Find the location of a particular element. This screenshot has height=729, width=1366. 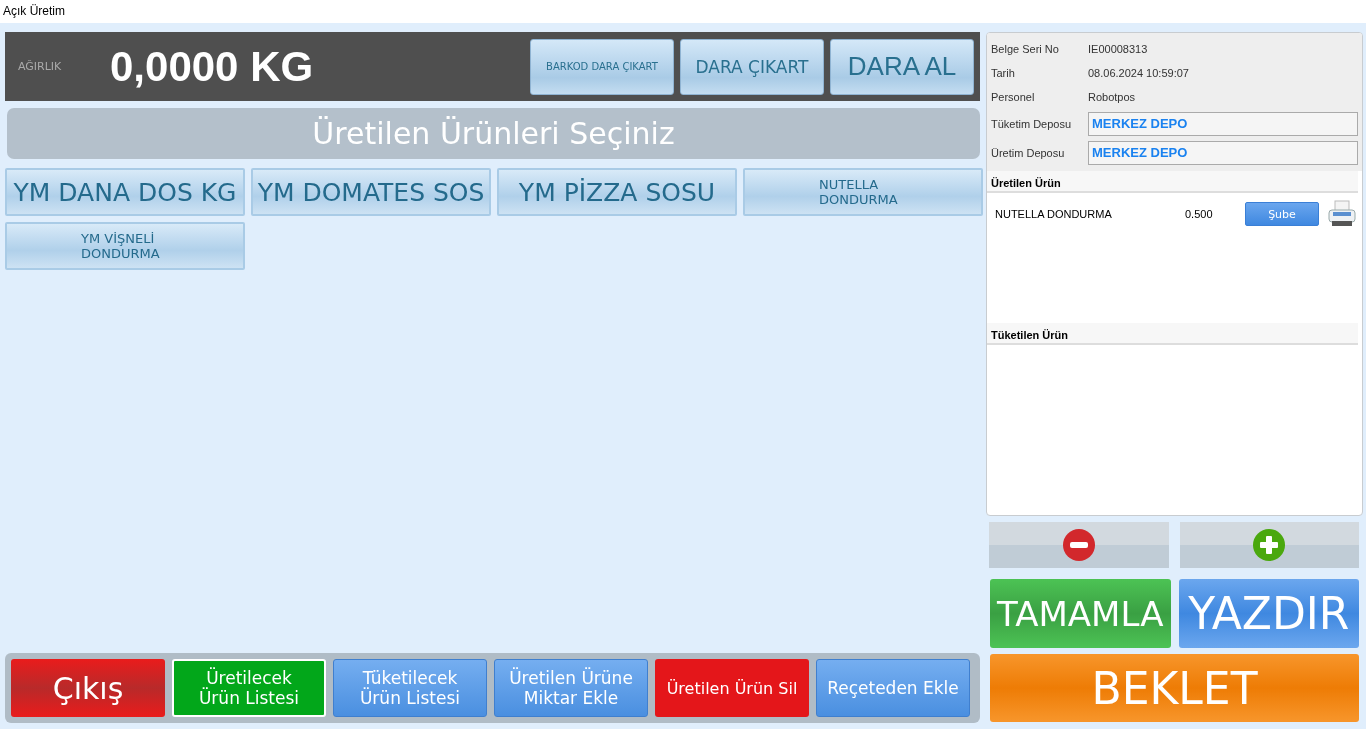

action-button: Reçeteden Ekle is located at coordinates (893, 688).